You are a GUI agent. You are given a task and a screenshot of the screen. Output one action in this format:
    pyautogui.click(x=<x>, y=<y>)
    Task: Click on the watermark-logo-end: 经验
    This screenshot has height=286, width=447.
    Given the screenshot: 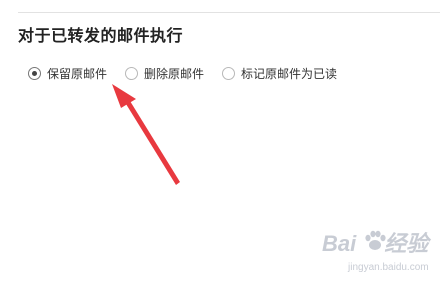 What is the action you would take?
    pyautogui.click(x=406, y=243)
    